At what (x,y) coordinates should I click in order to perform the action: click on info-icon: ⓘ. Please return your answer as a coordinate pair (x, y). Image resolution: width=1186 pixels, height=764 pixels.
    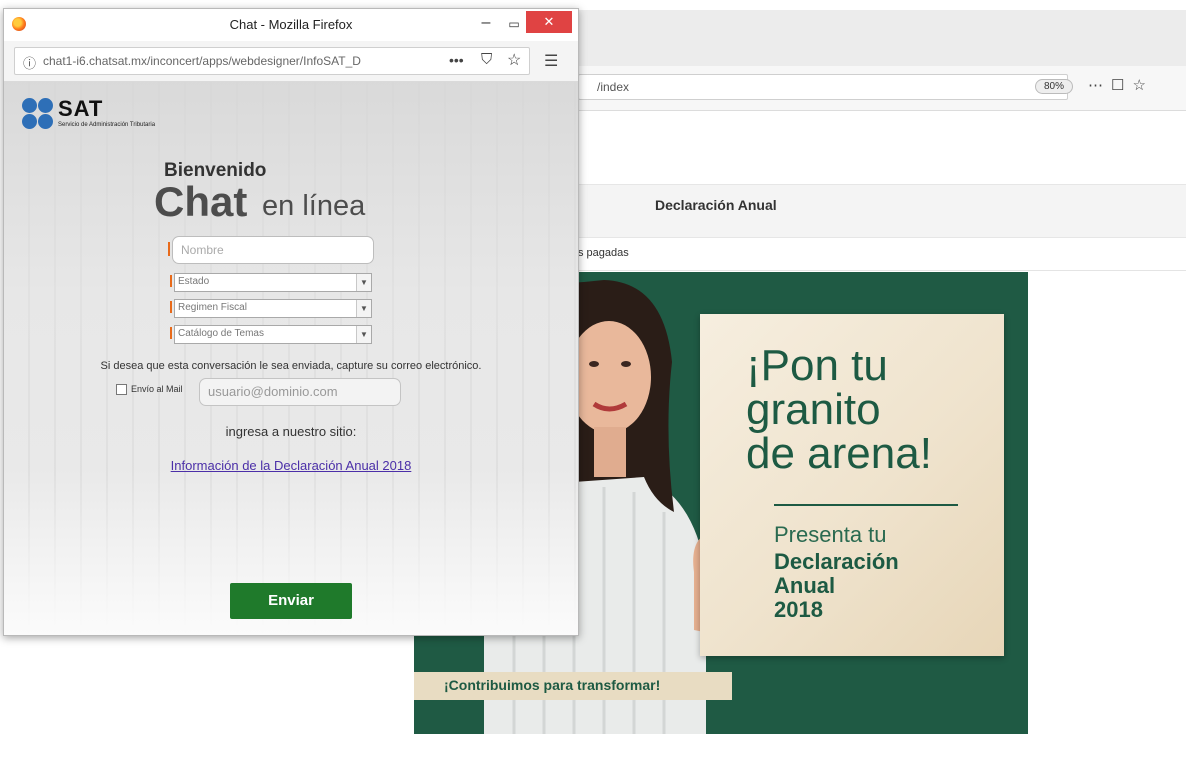
    Looking at the image, I should click on (29, 62).